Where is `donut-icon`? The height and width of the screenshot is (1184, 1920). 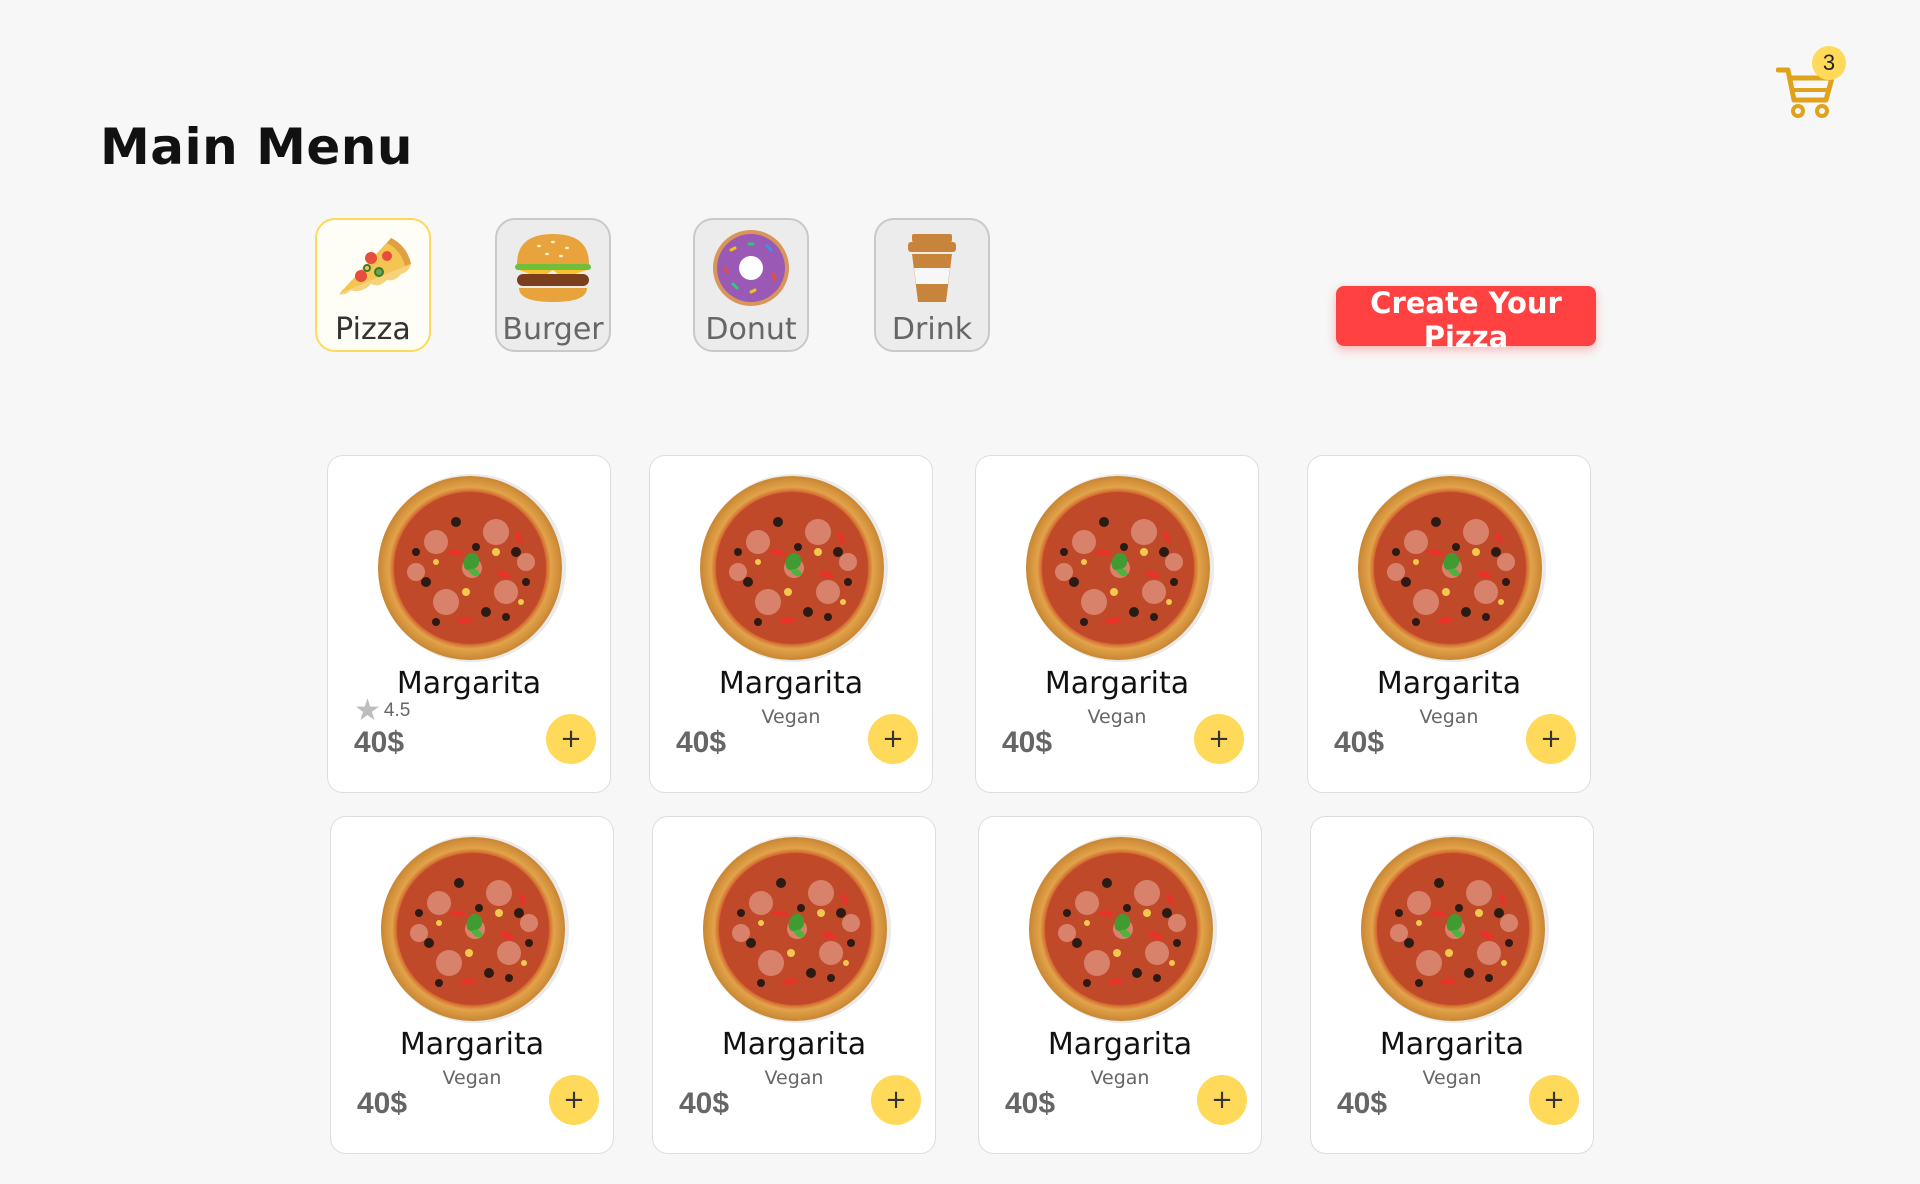 donut-icon is located at coordinates (751, 268).